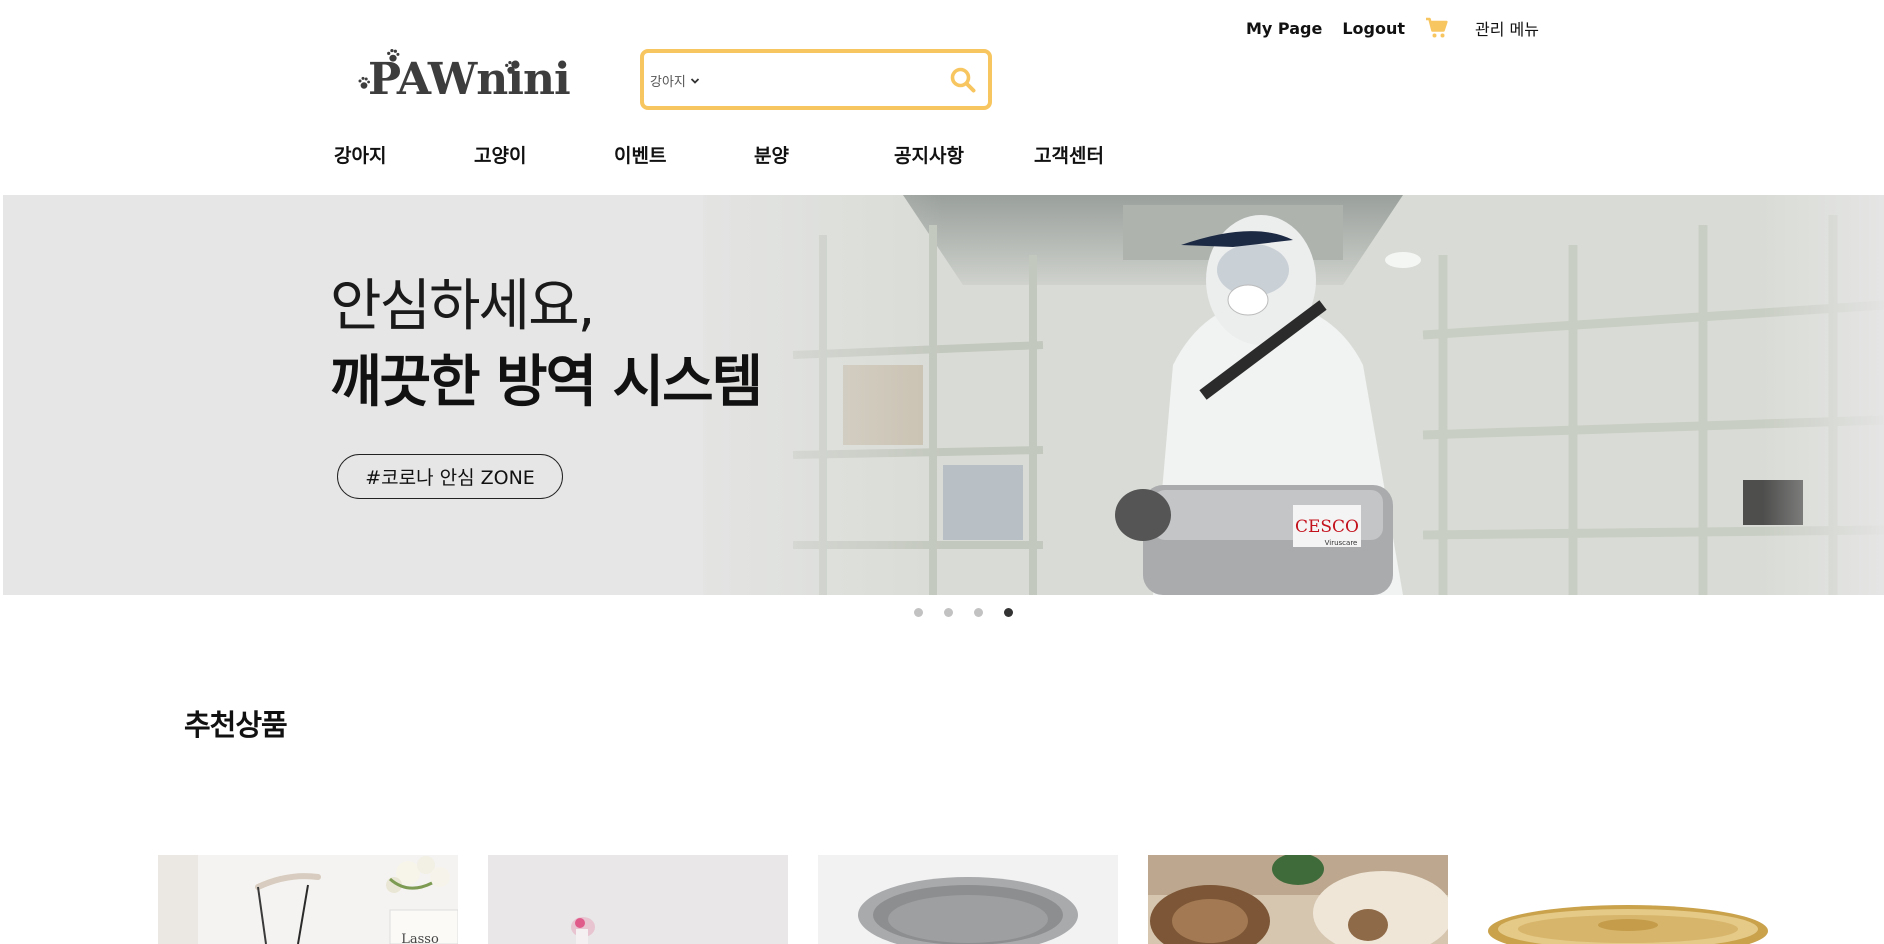  I want to click on nav-item-dog: 강아지, so click(360, 154).